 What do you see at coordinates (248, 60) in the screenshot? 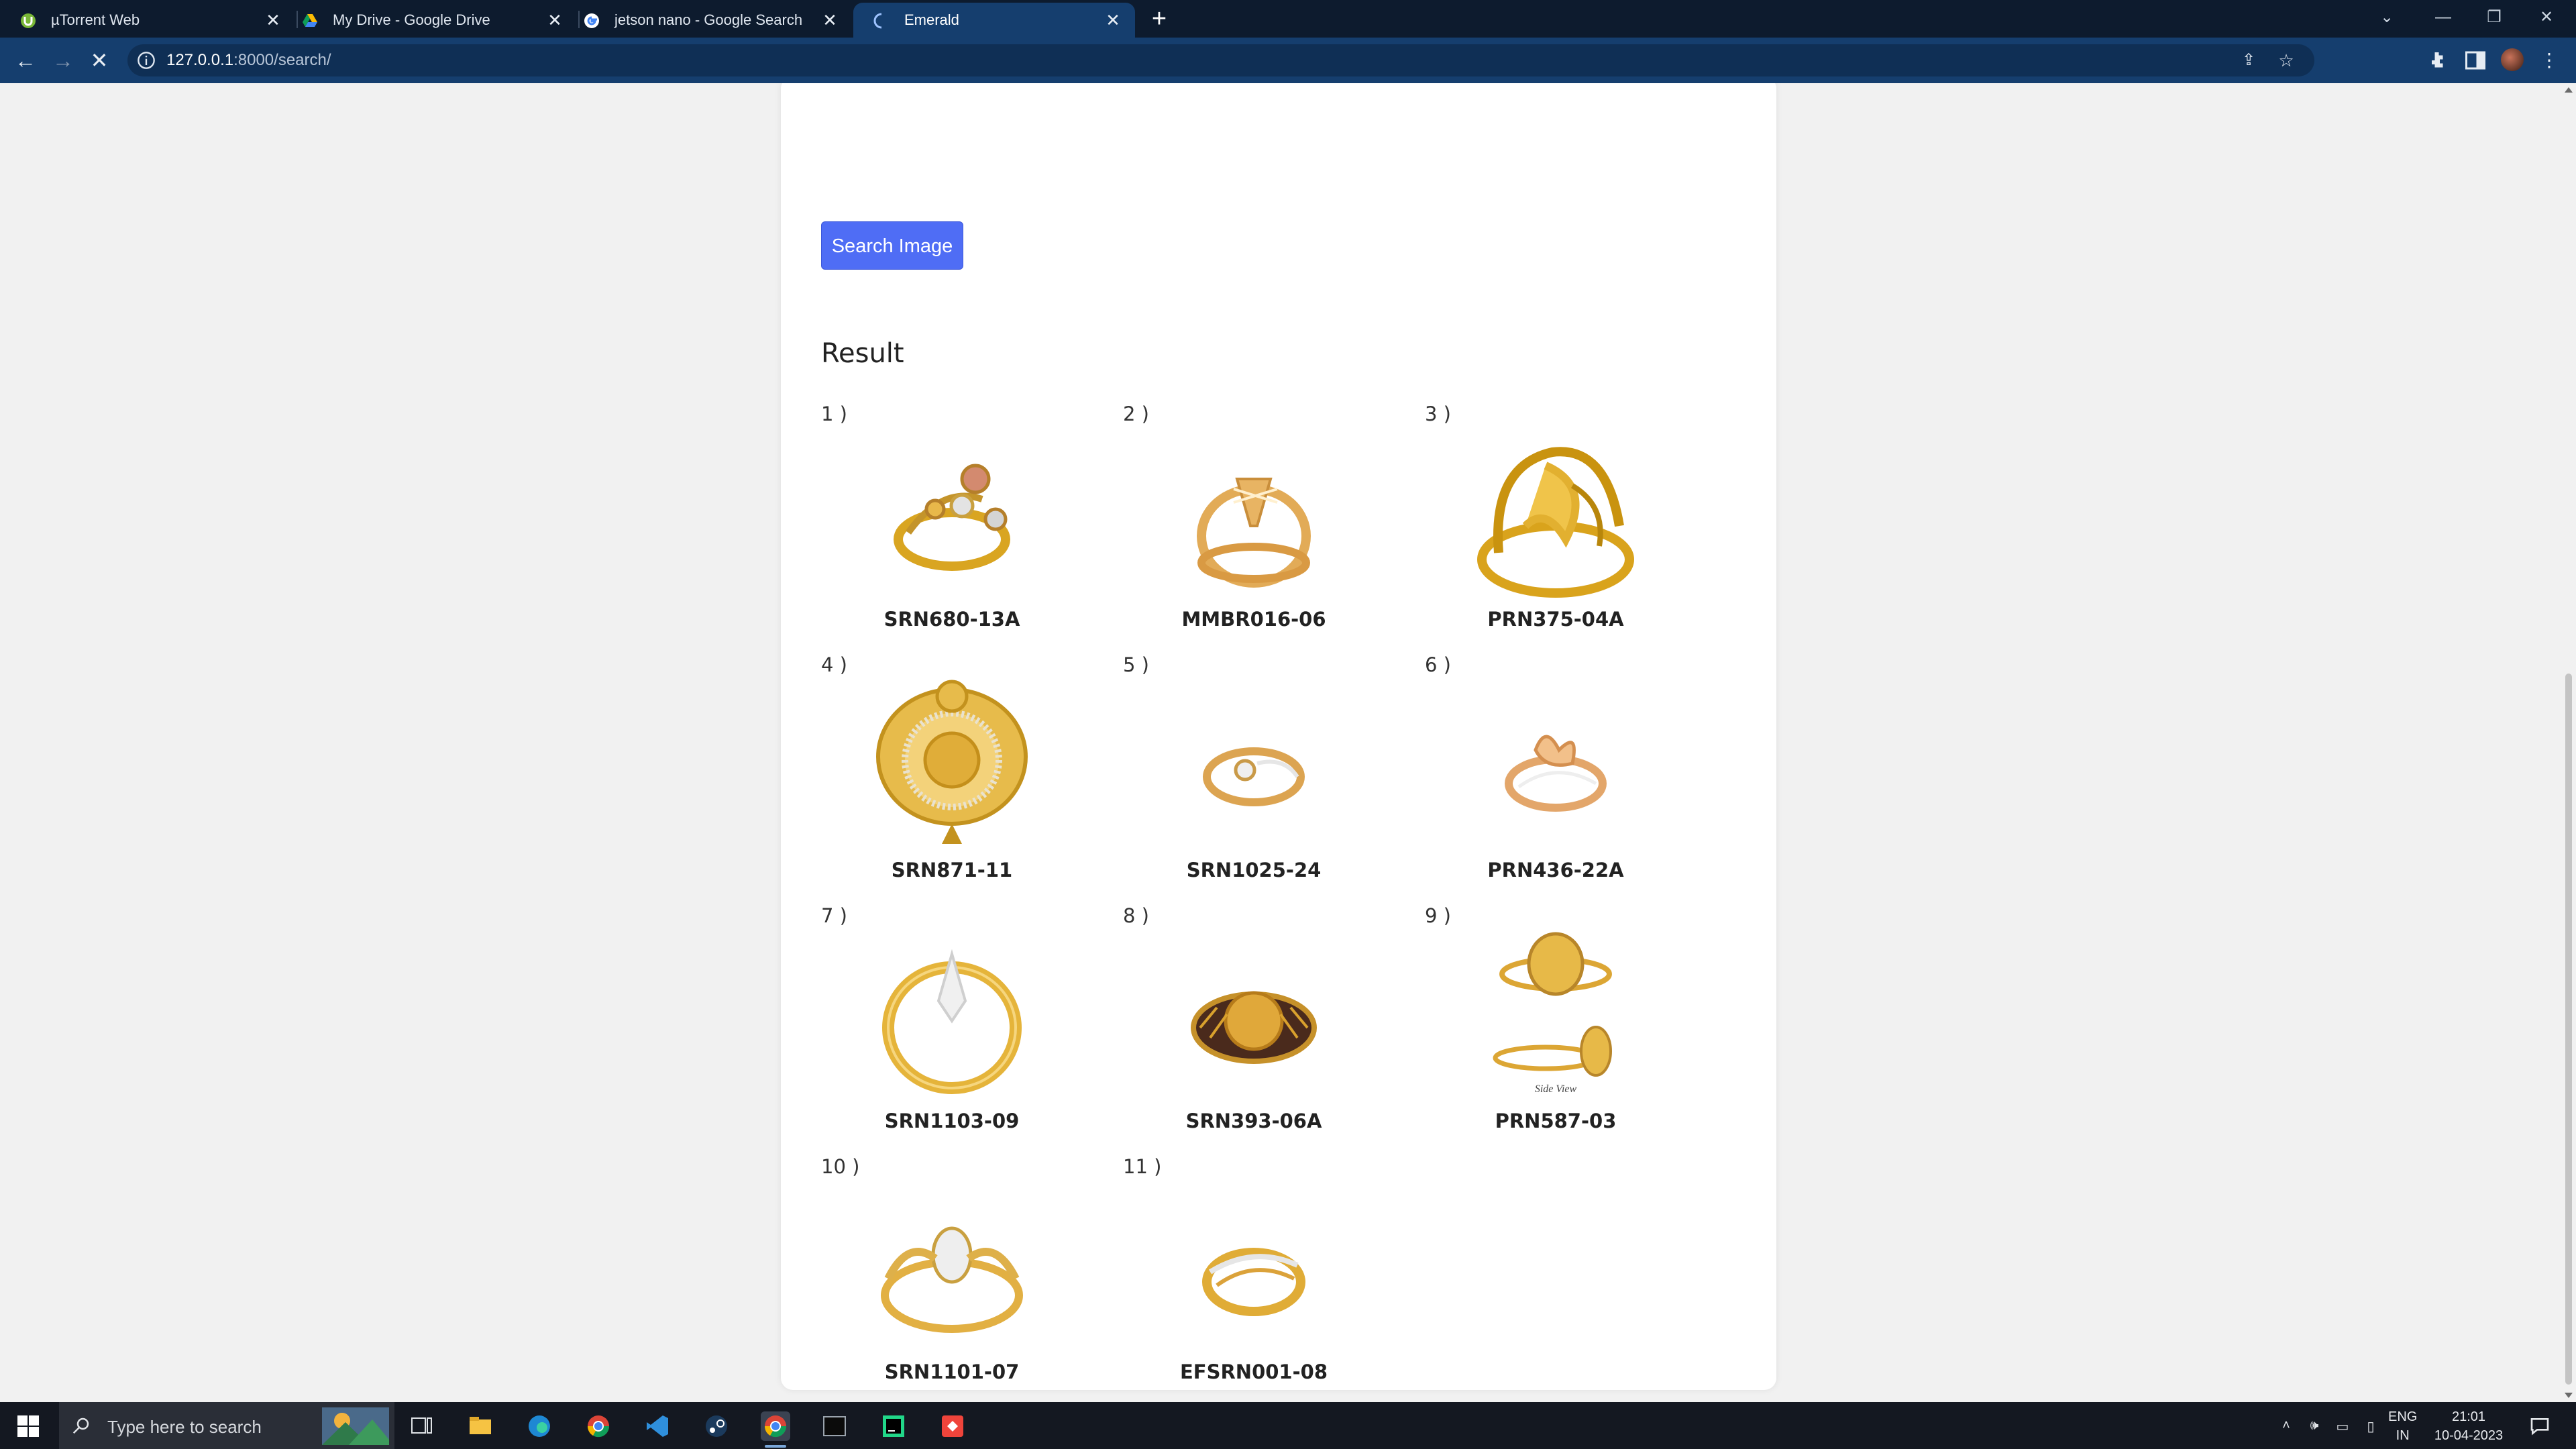
I see `url-text: 127.0.0.1:8000/search/` at bounding box center [248, 60].